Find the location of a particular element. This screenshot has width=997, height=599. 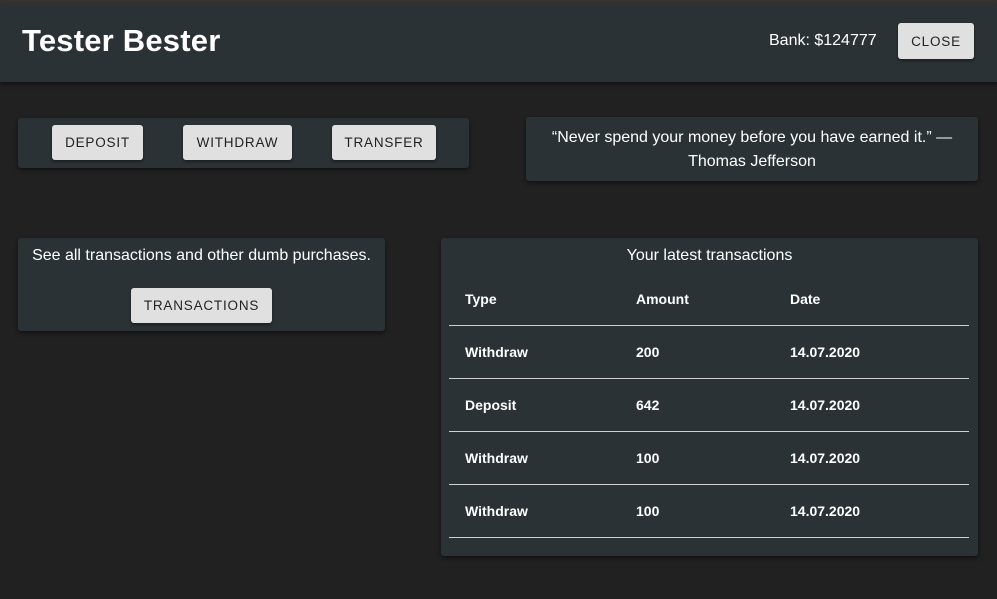

transactions-button: TRANSACTIONS is located at coordinates (201, 305).